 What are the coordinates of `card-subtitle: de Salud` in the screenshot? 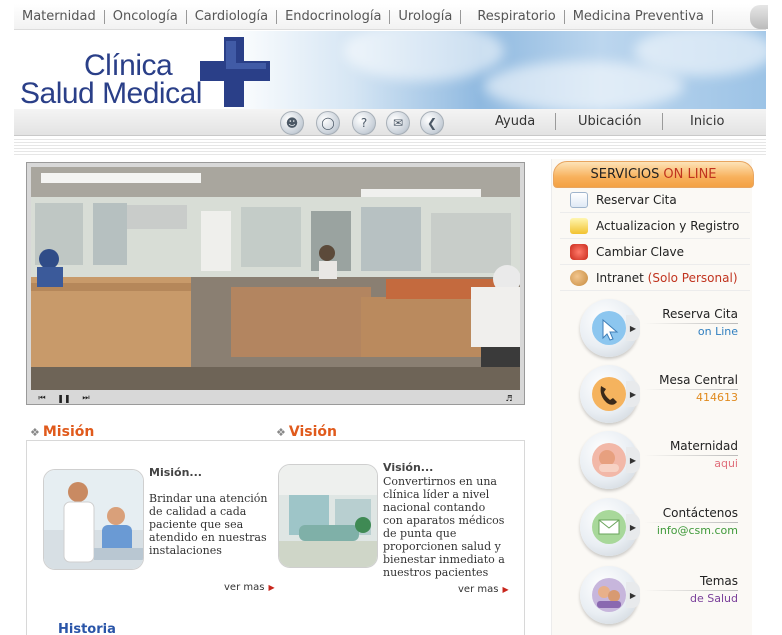 It's located at (714, 598).